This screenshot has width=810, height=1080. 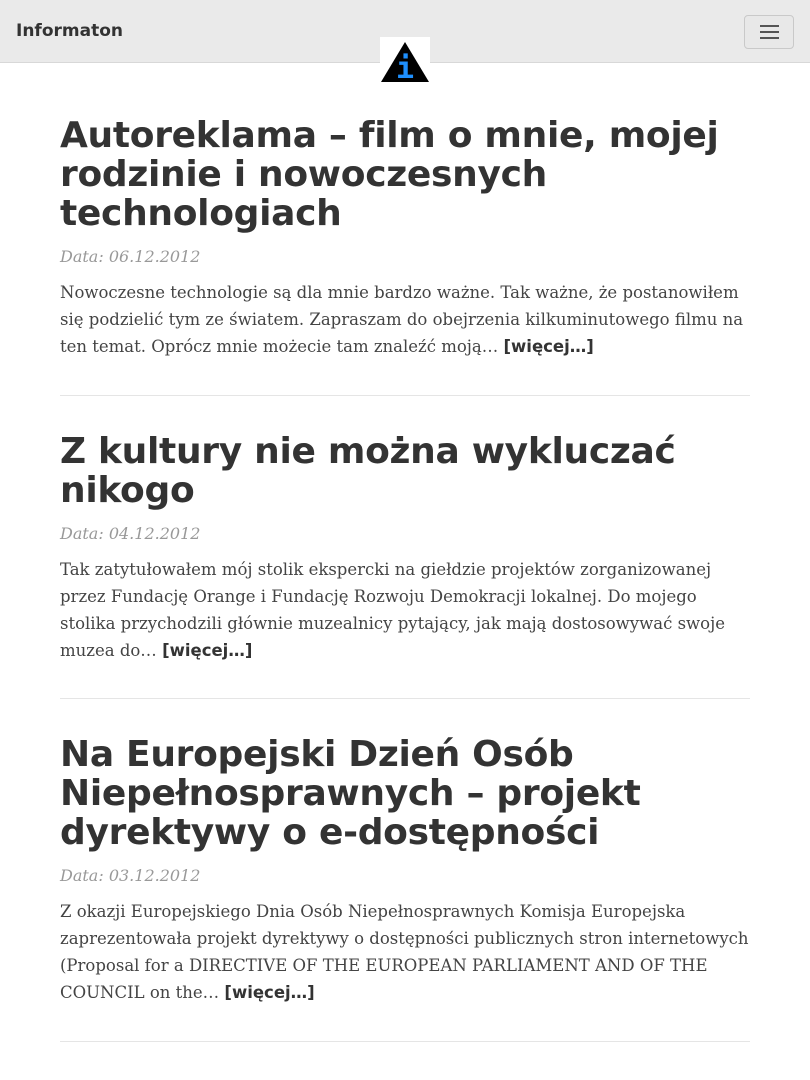 I want to click on brand-link: Informaton, so click(x=69, y=31).